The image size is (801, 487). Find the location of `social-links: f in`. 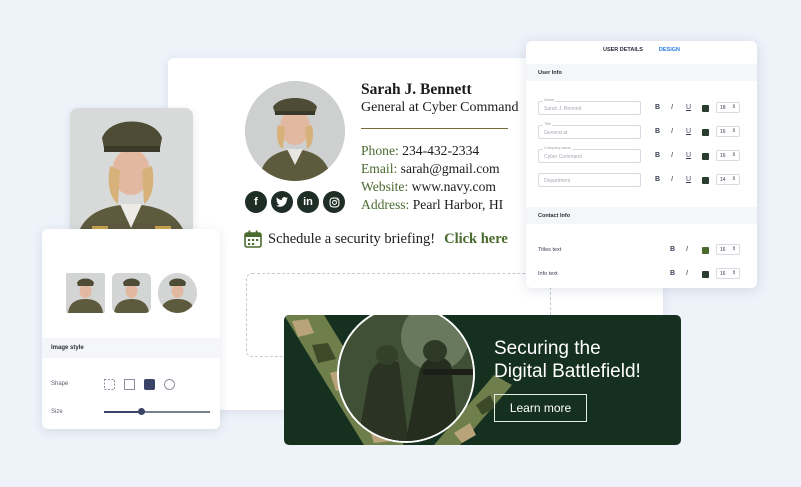

social-links: f in is located at coordinates (295, 202).